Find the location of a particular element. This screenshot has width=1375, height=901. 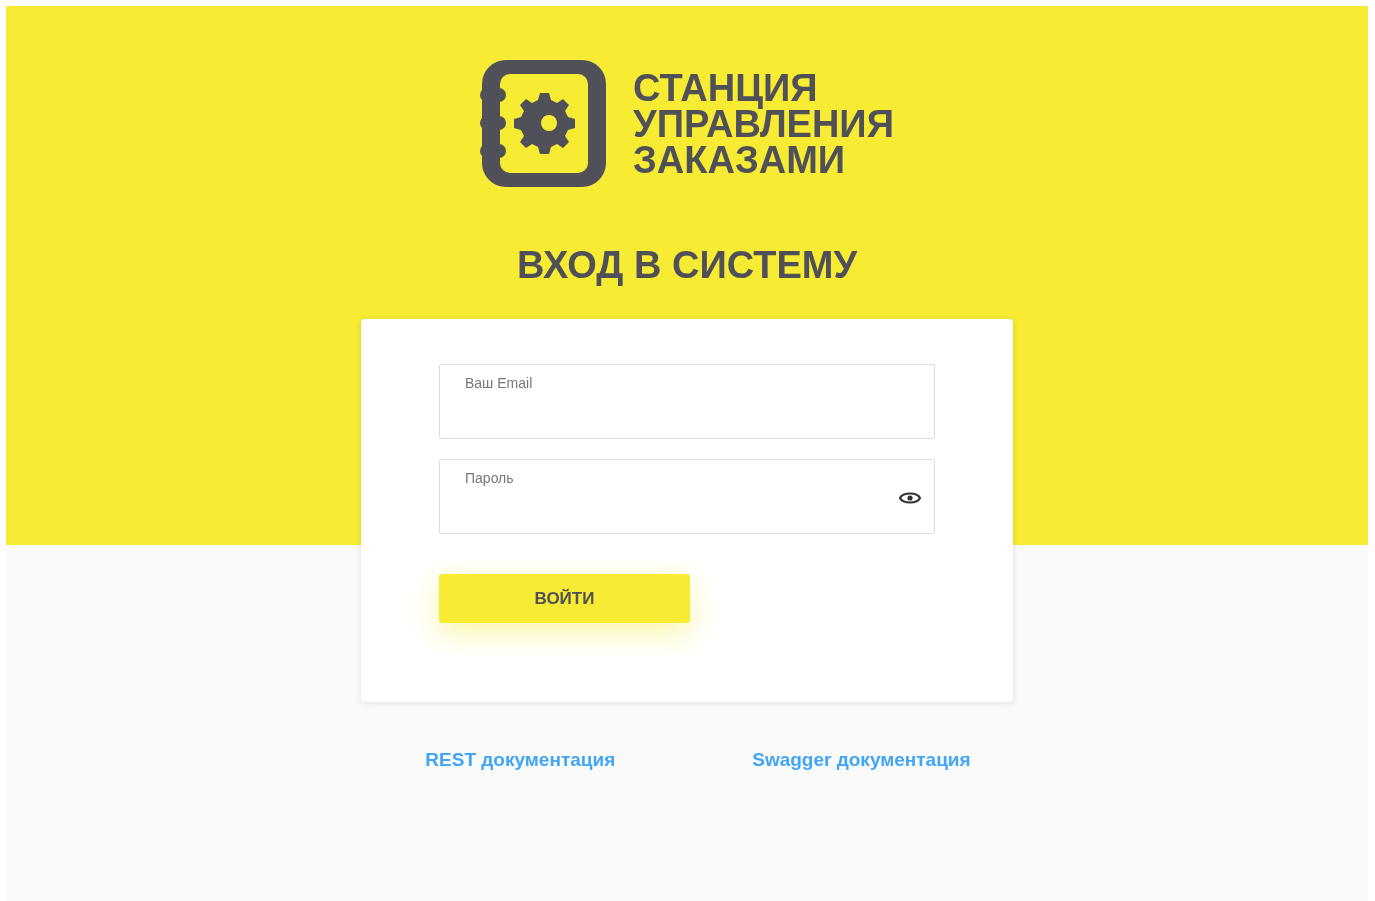

documentation-link: Swagger документация is located at coordinates (861, 760).